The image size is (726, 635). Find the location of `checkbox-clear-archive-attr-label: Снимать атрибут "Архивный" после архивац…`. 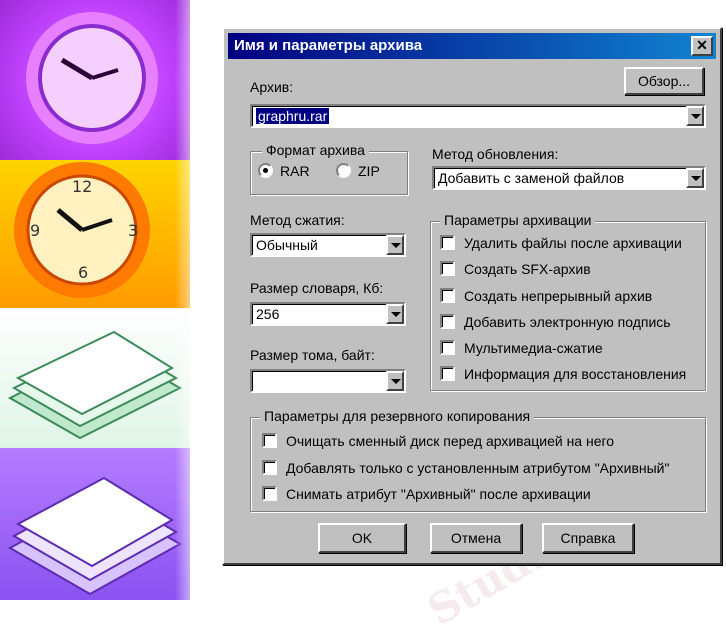

checkbox-clear-archive-attr-label: Снимать атрибут "Архивный" после архивац… is located at coordinates (438, 494).